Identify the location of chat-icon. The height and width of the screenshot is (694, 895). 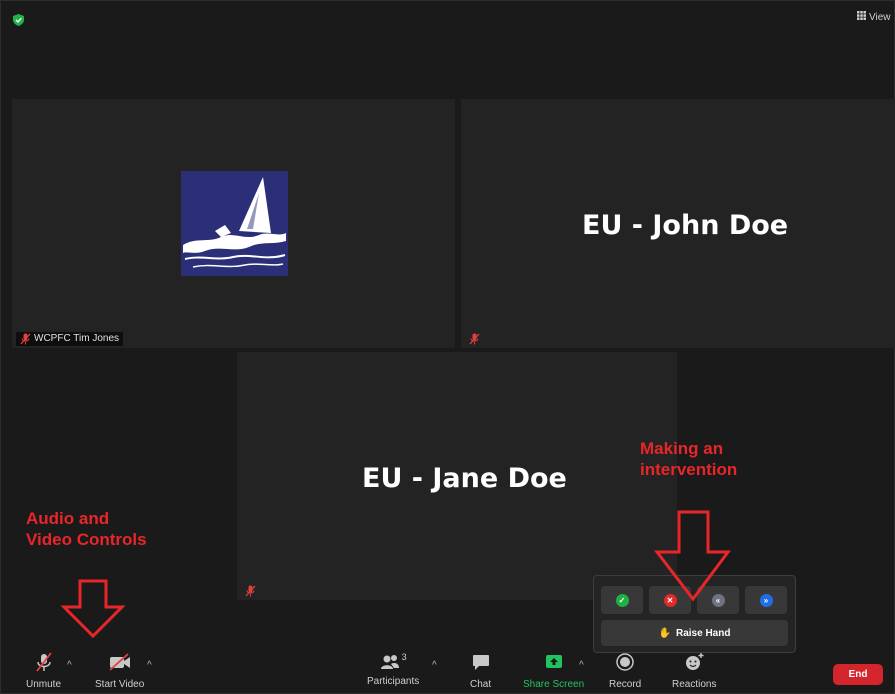
(481, 663).